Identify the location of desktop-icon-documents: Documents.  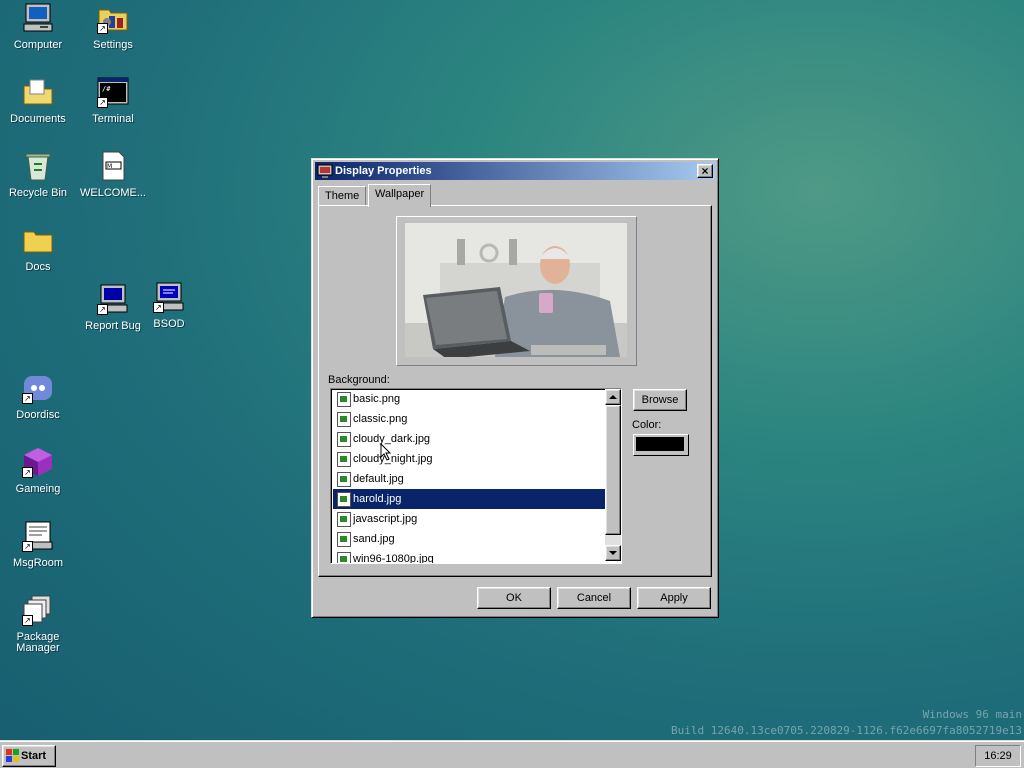
(38, 100).